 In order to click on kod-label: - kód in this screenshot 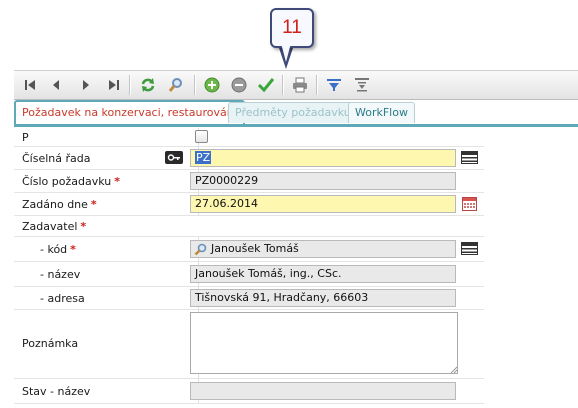, I will do `click(54, 249)`.